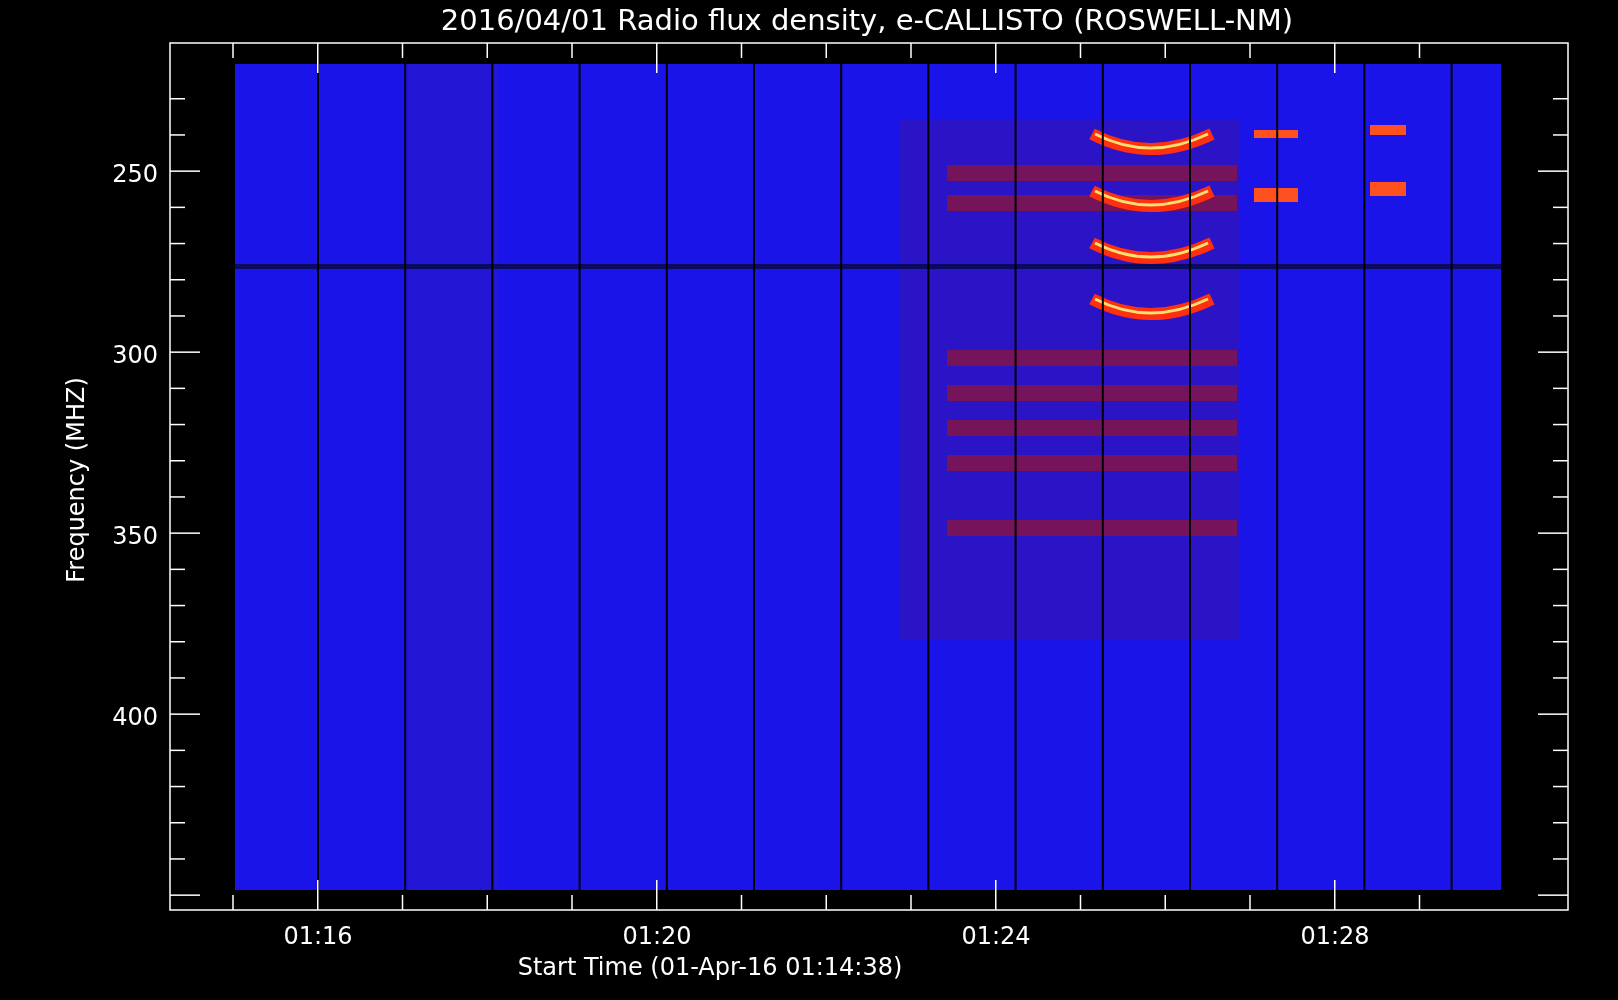  Describe the element at coordinates (135, 536) in the screenshot. I see `y-tick-label: 350` at that location.